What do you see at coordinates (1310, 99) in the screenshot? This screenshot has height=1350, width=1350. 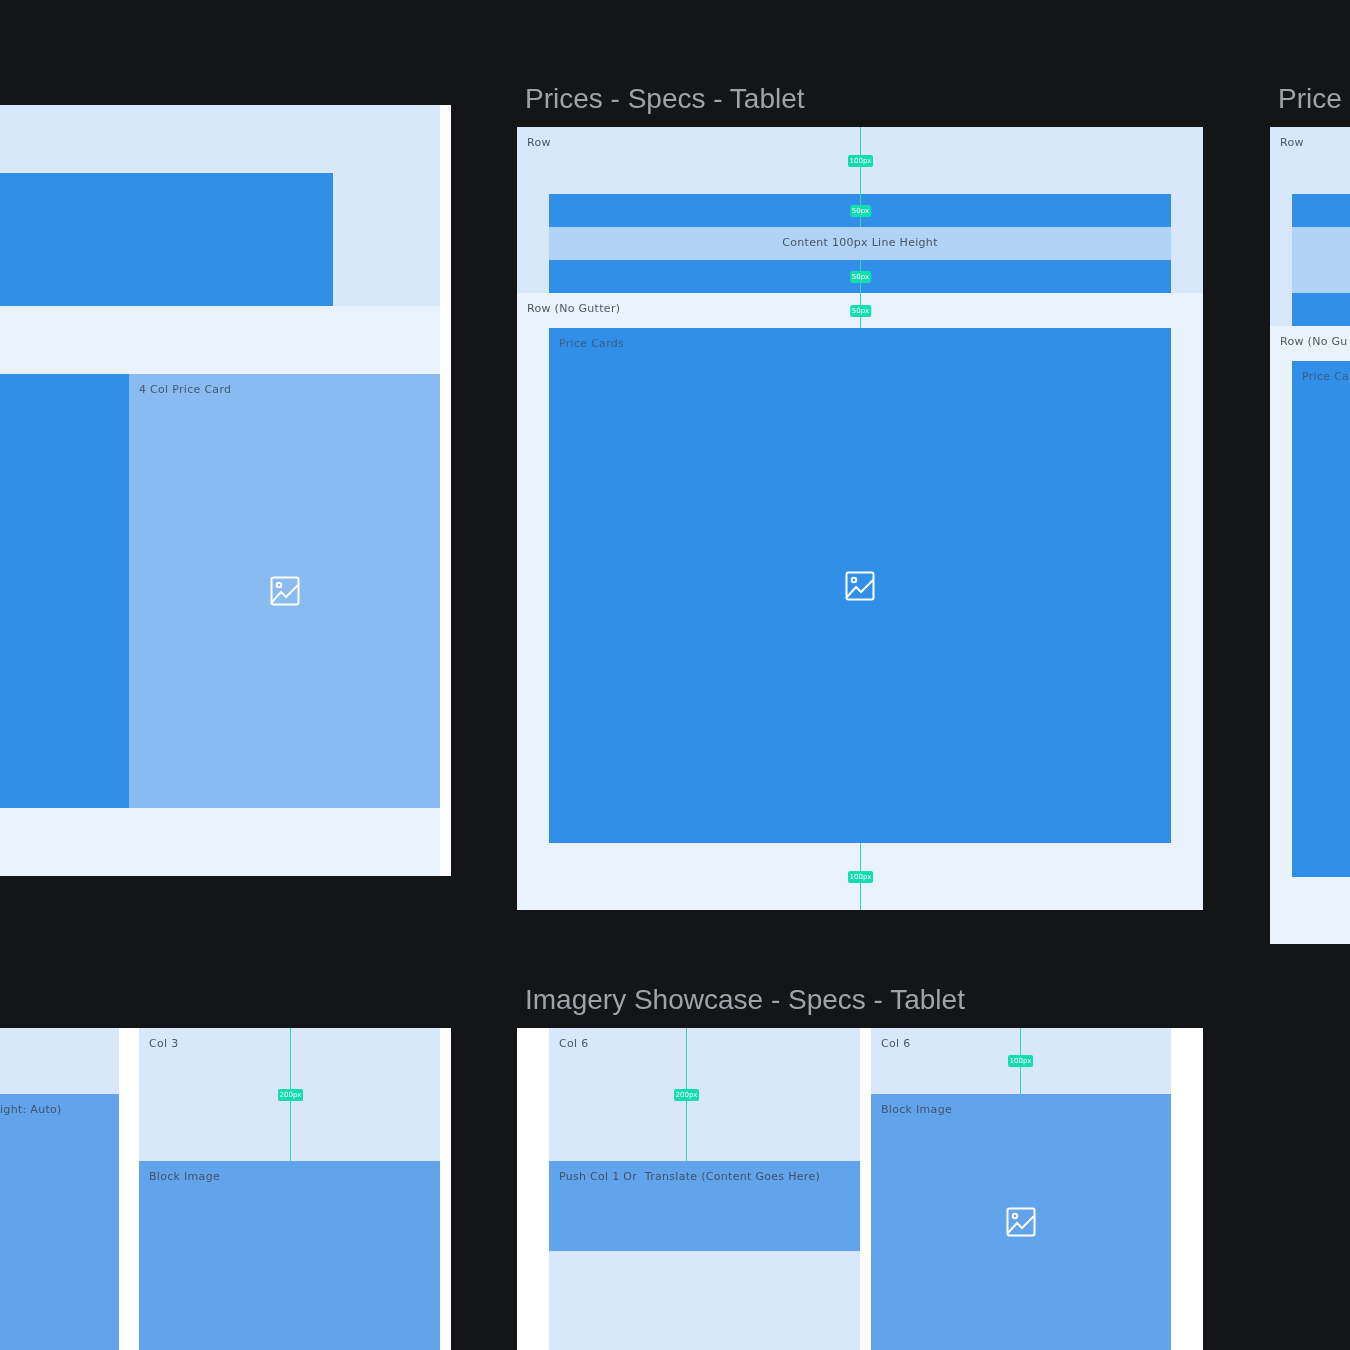 I see `artboard-title: Price` at bounding box center [1310, 99].